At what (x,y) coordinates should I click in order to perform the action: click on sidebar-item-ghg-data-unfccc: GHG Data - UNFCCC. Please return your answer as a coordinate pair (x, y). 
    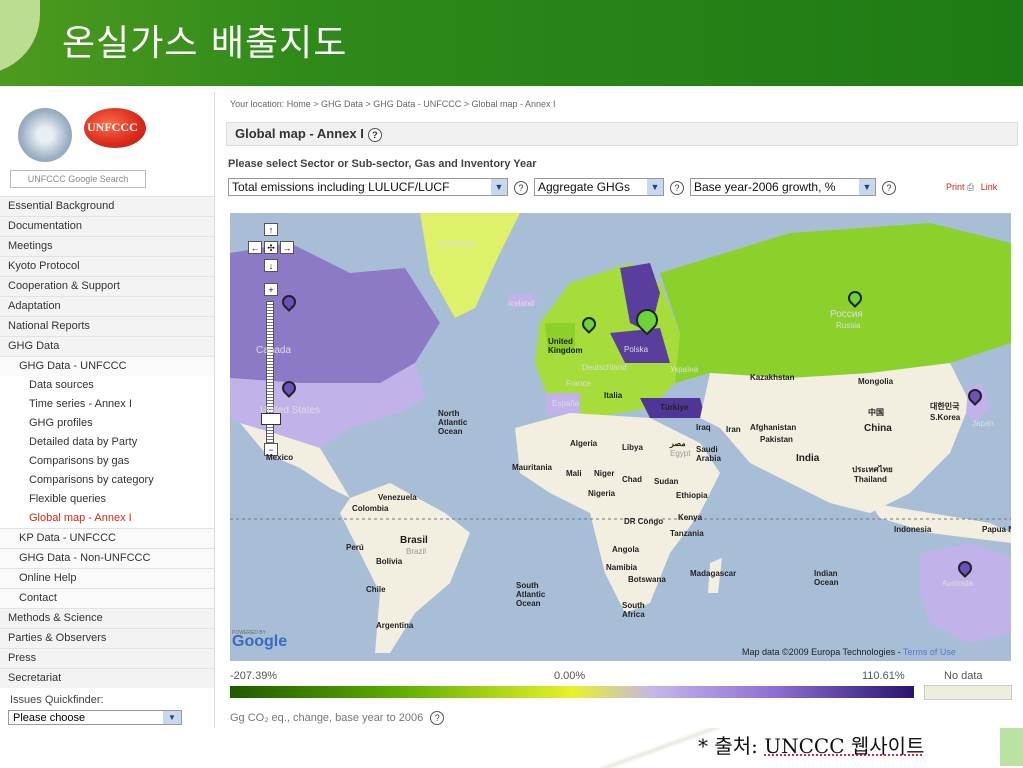
    Looking at the image, I should click on (107, 366).